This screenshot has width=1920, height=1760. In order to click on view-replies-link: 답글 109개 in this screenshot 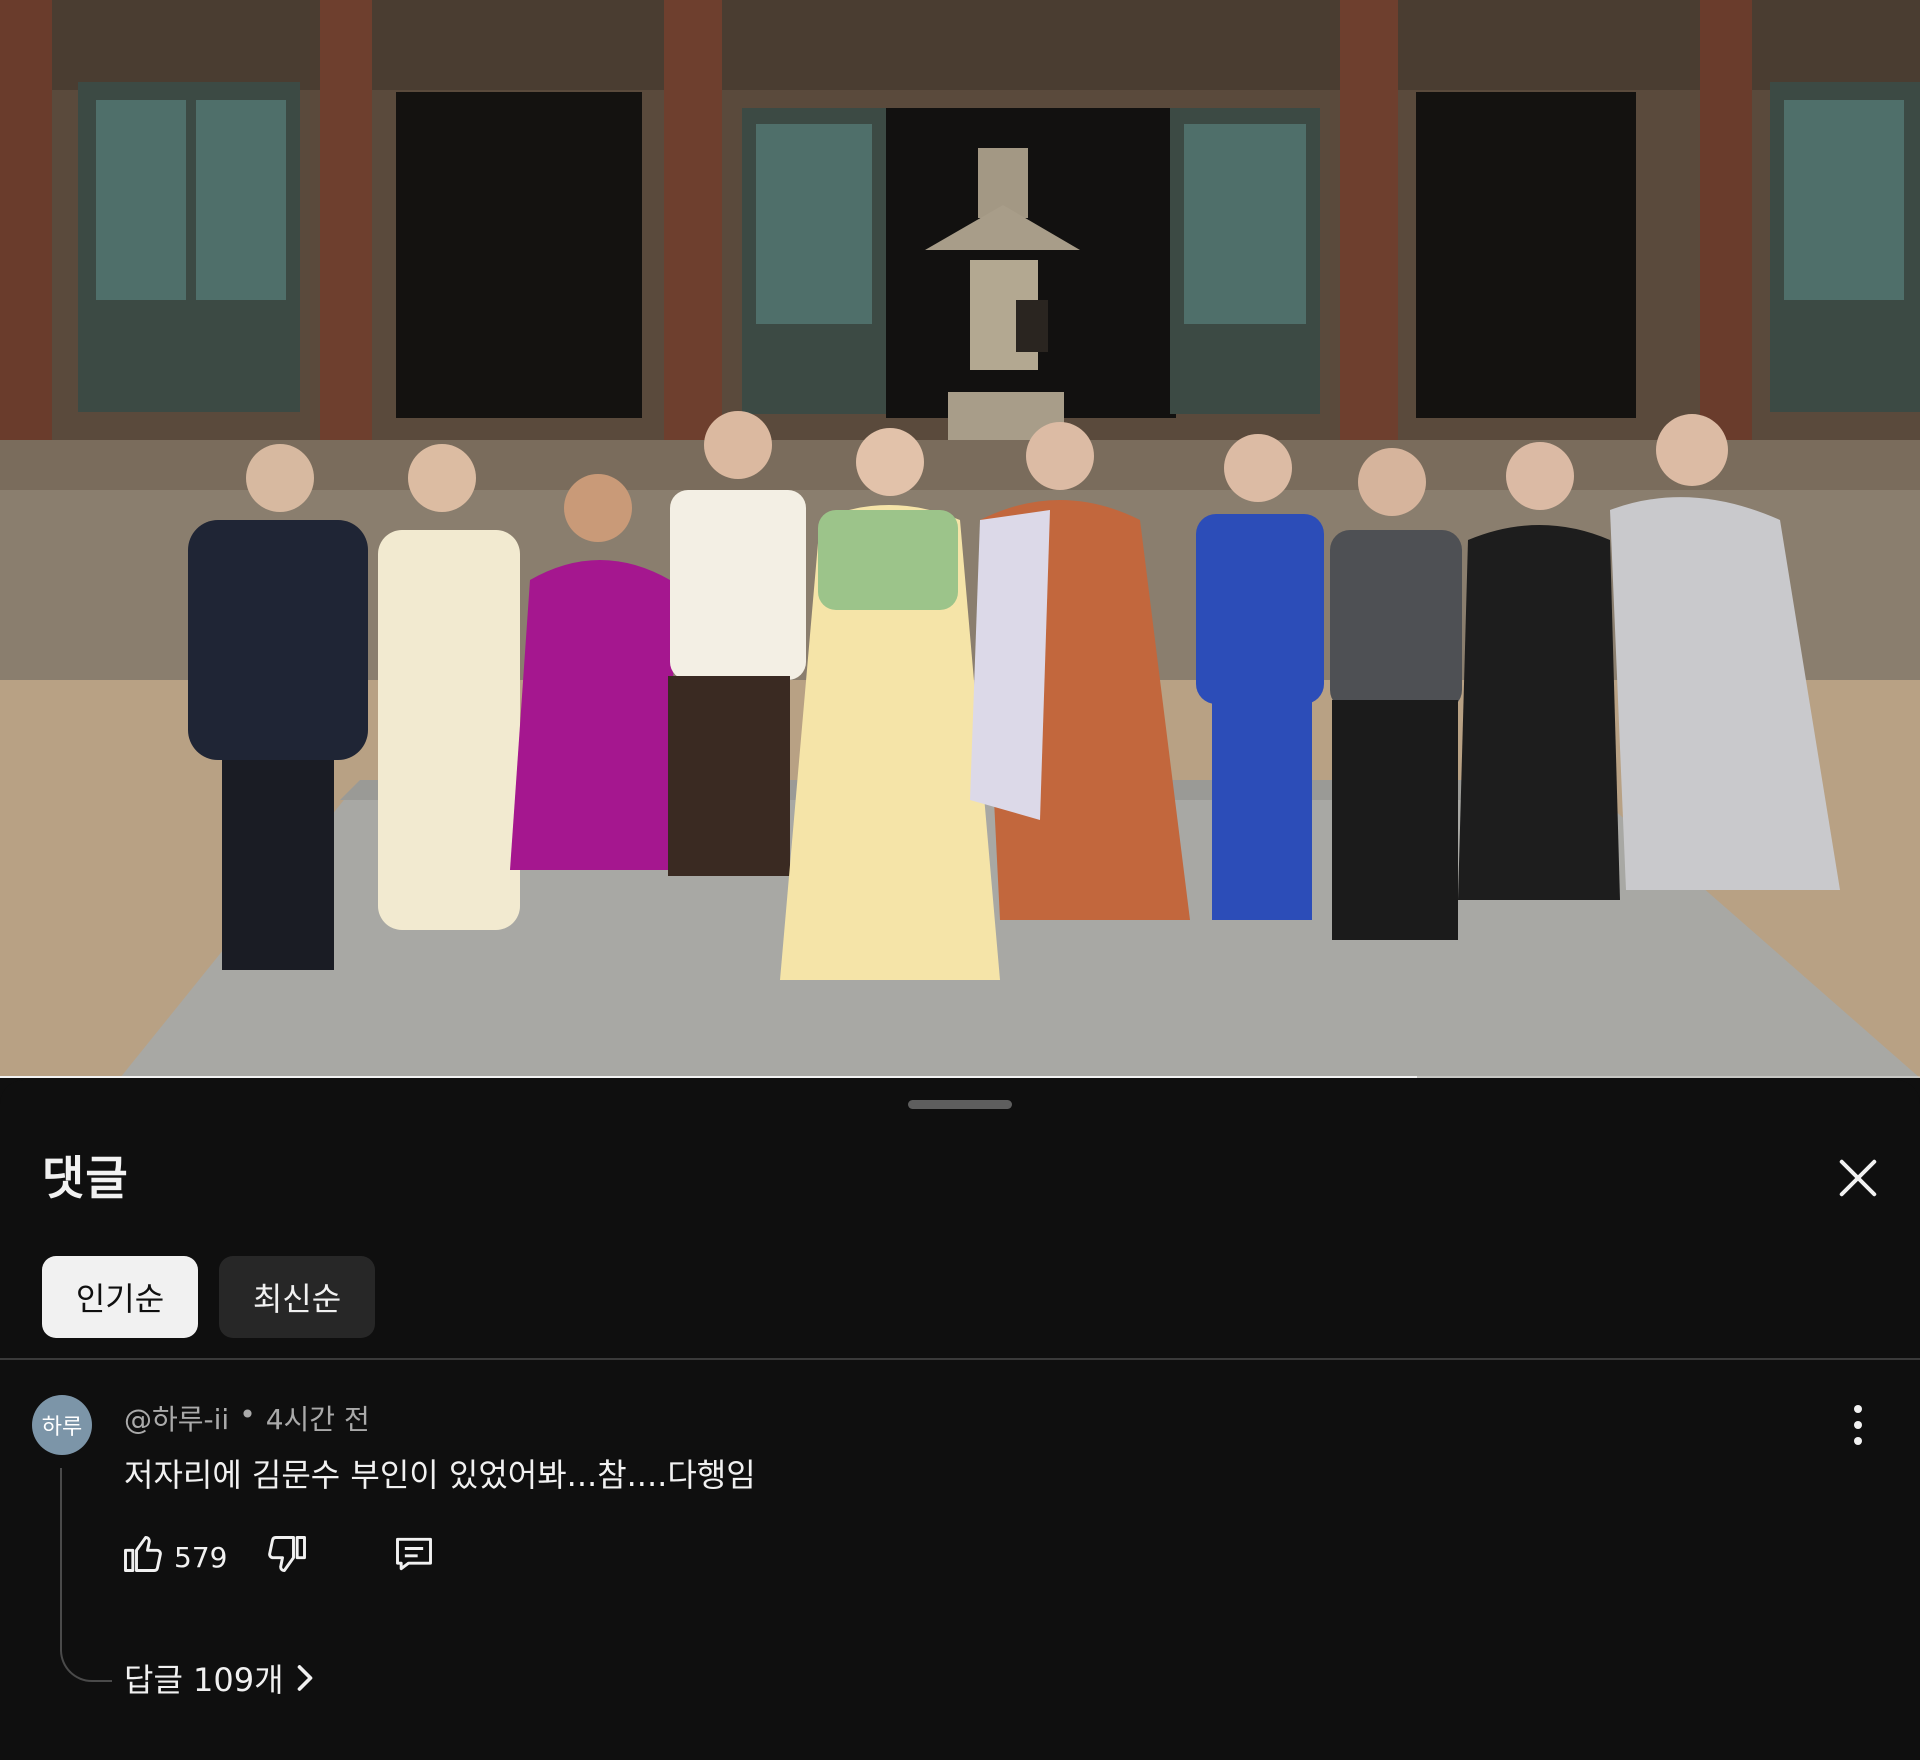, I will do `click(220, 1678)`.